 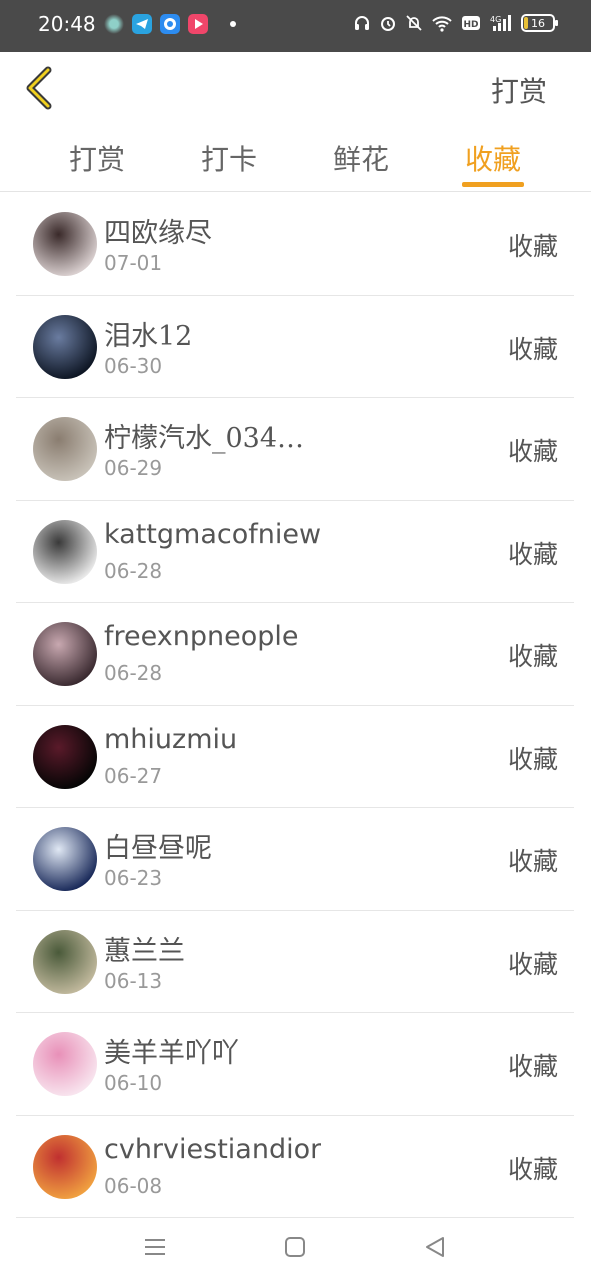 I want to click on battery-text: 16, so click(x=538, y=23).